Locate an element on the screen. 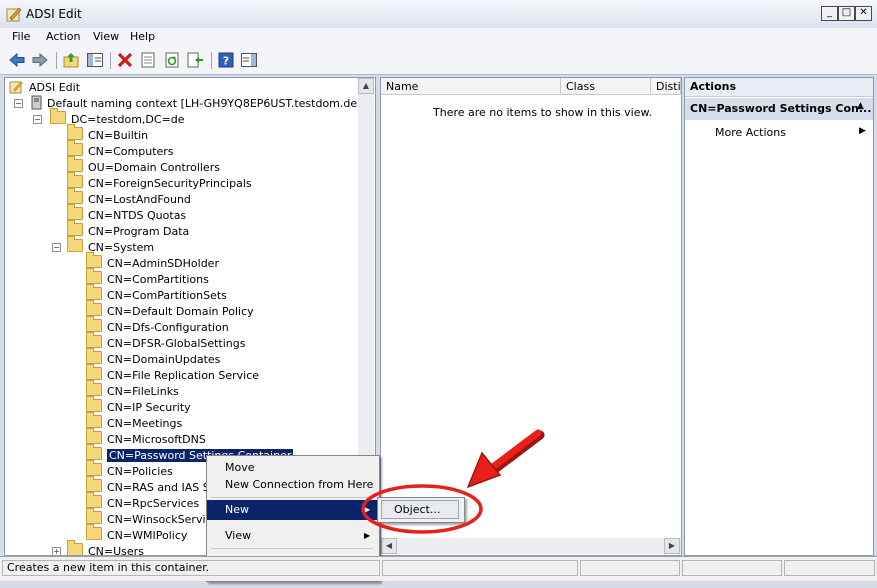 The image size is (877, 588). tree-node: CN=Computers is located at coordinates (120, 149).